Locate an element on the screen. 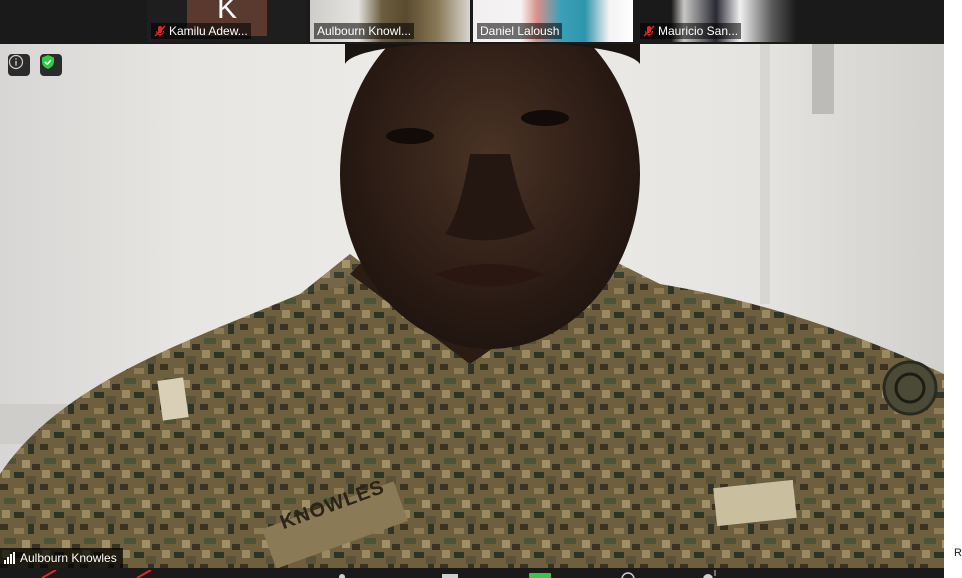 The image size is (962, 578). meeting-toolbar is located at coordinates (472, 573).